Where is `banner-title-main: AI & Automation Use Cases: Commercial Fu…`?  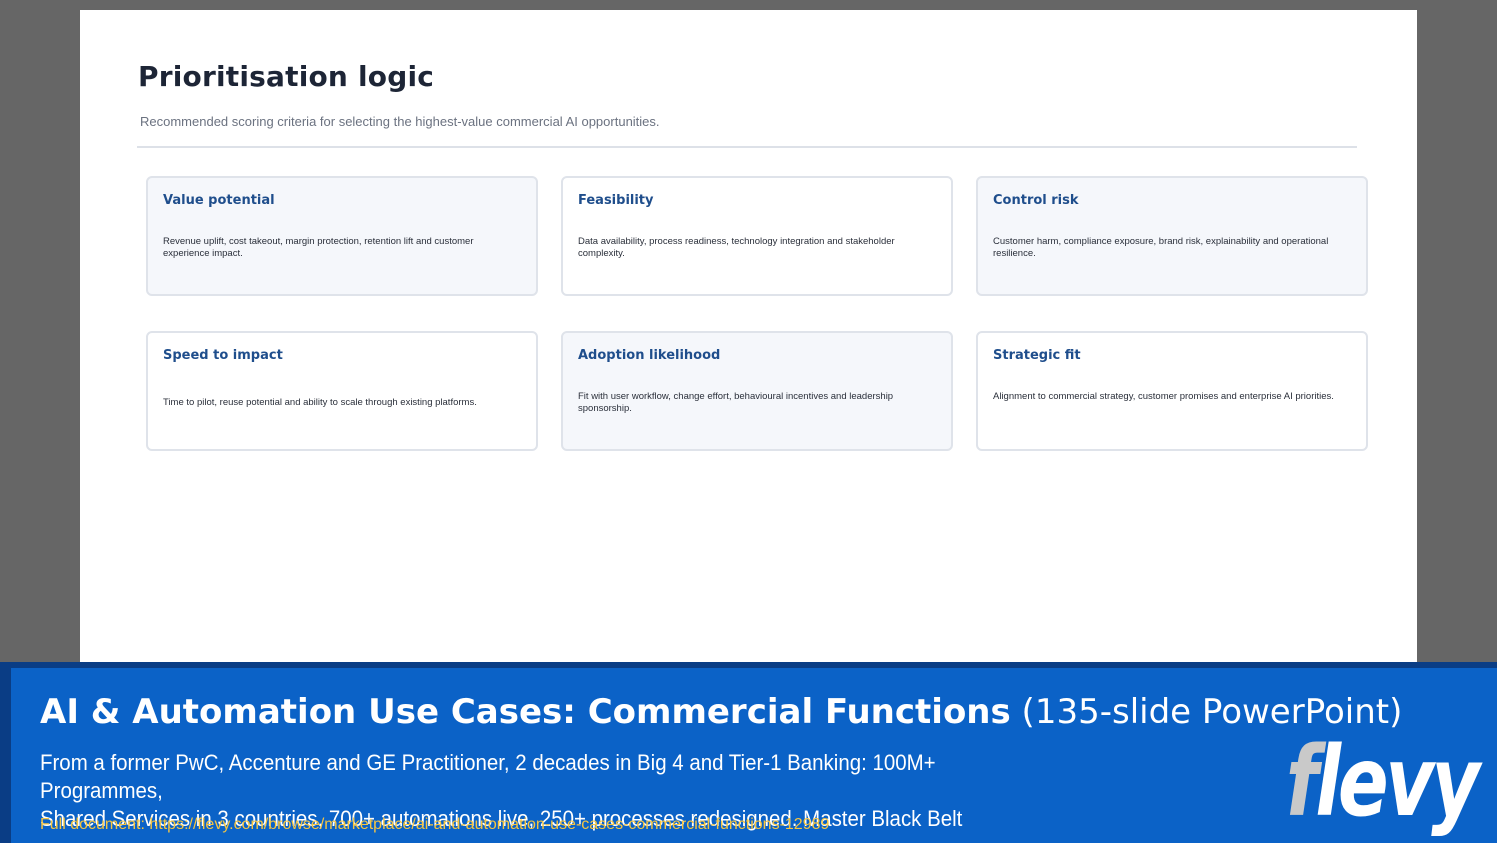 banner-title-main: AI & Automation Use Cases: Commercial Fu… is located at coordinates (525, 712).